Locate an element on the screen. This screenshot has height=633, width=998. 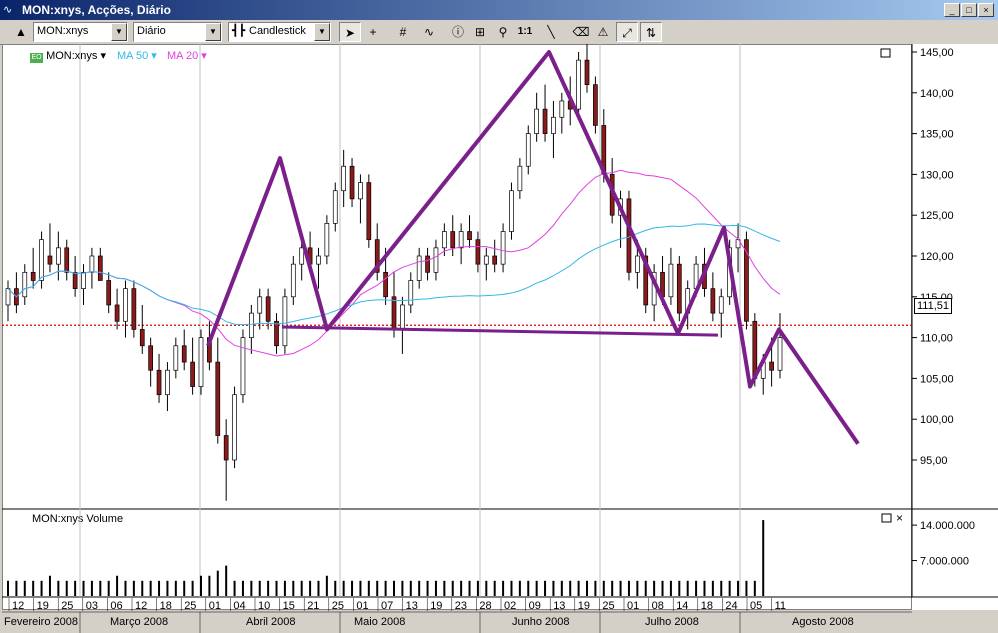
month-label: Fevereiro 2008 is located at coordinates (41, 622).